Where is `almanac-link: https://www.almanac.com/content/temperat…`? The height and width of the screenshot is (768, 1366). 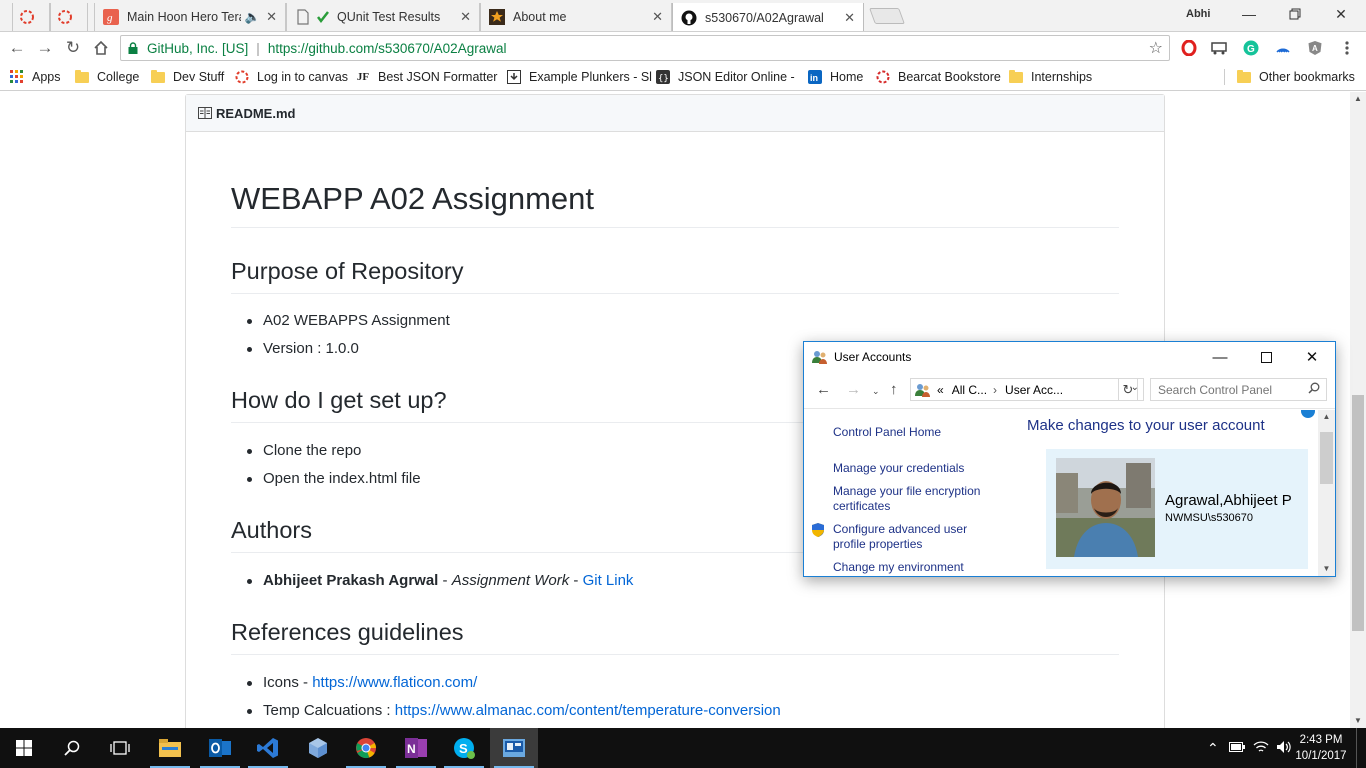
almanac-link: https://www.almanac.com/content/temperat… is located at coordinates (588, 710).